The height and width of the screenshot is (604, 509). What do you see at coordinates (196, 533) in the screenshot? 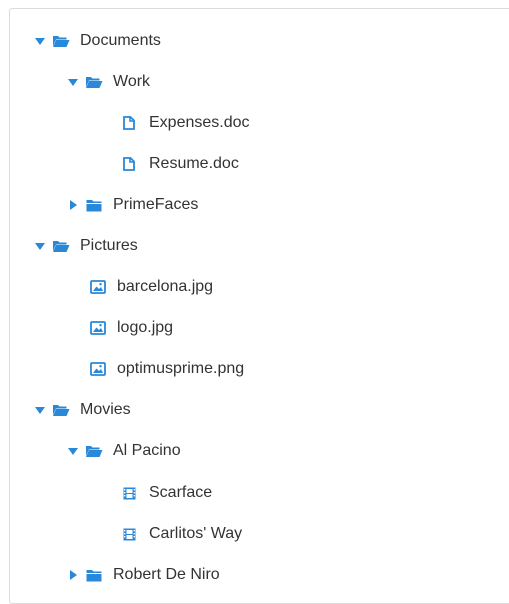
I see `tree-node-label: Carlitos' Way` at bounding box center [196, 533].